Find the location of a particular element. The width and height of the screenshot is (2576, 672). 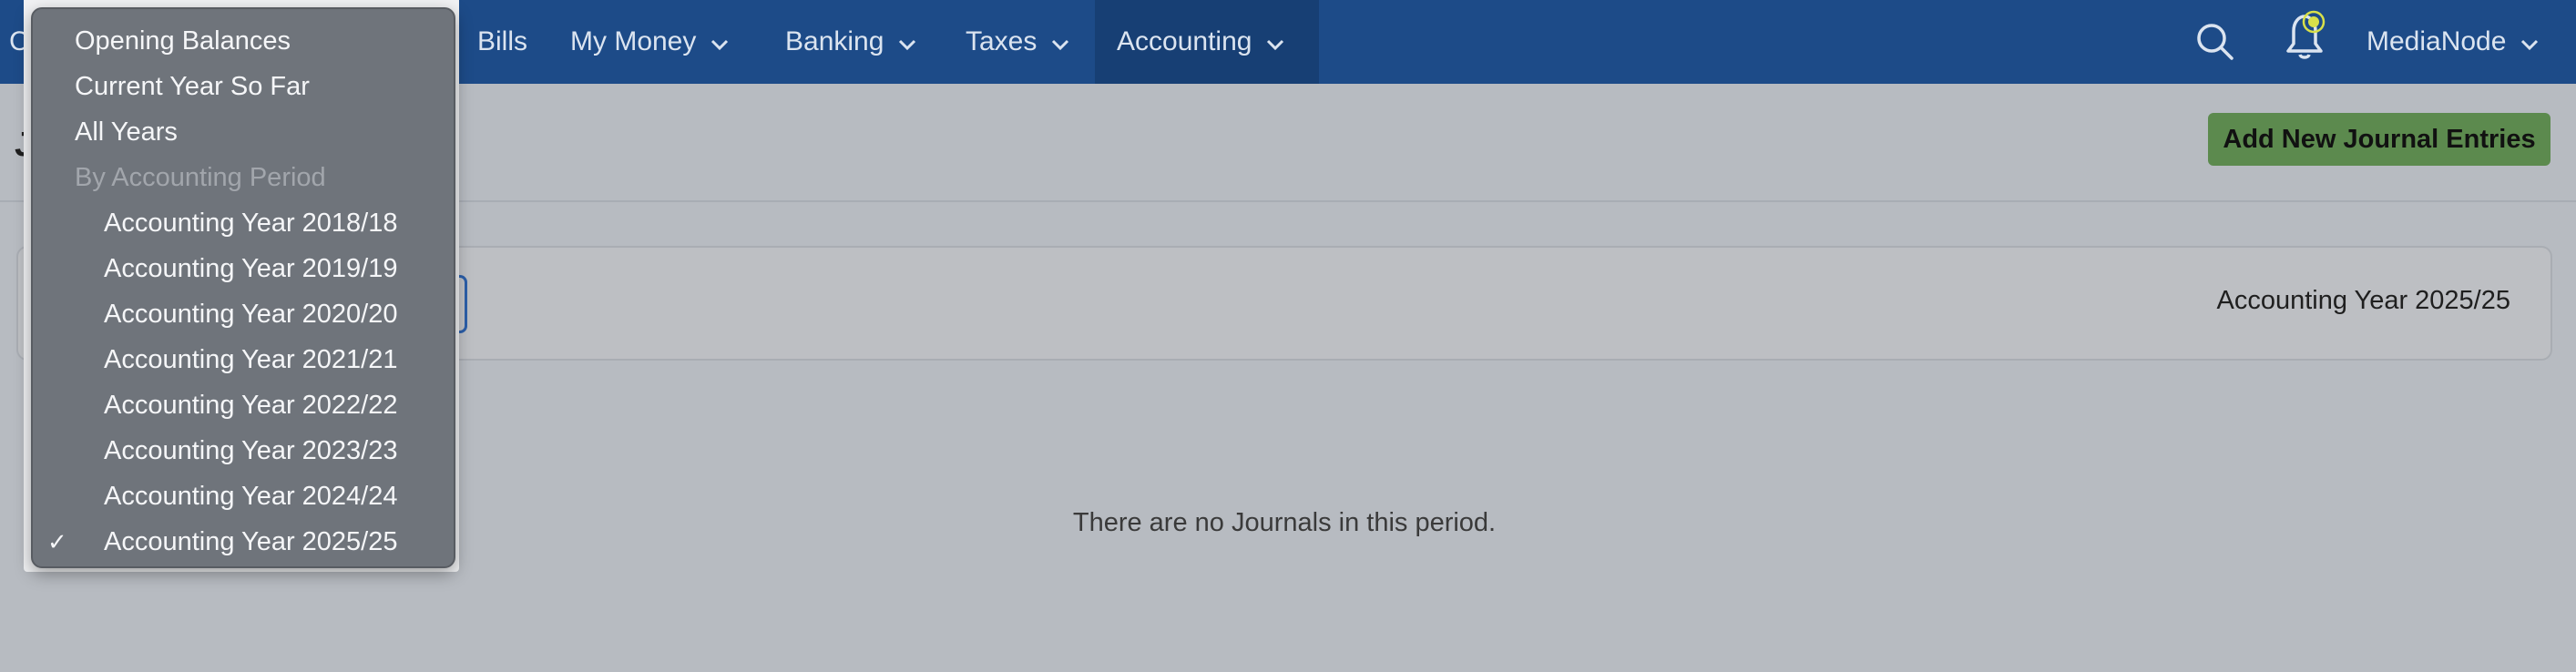

menu-item-period: Accounting Year 2019/19 is located at coordinates (244, 268).